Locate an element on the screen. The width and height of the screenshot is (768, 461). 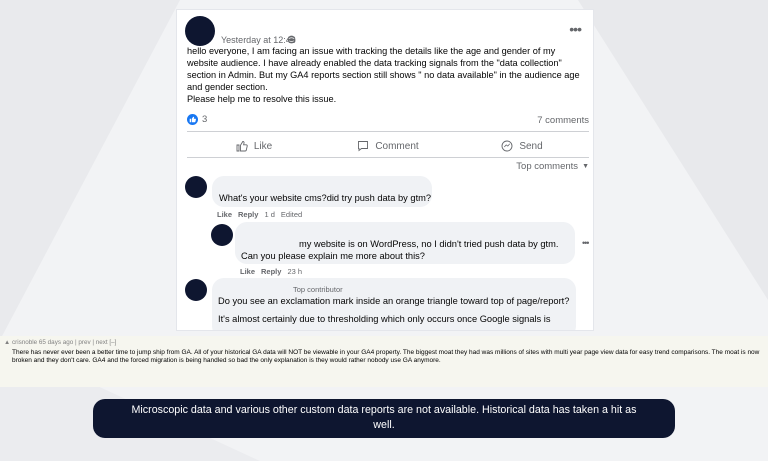
reply-reply-link: Reply is located at coordinates (271, 271).